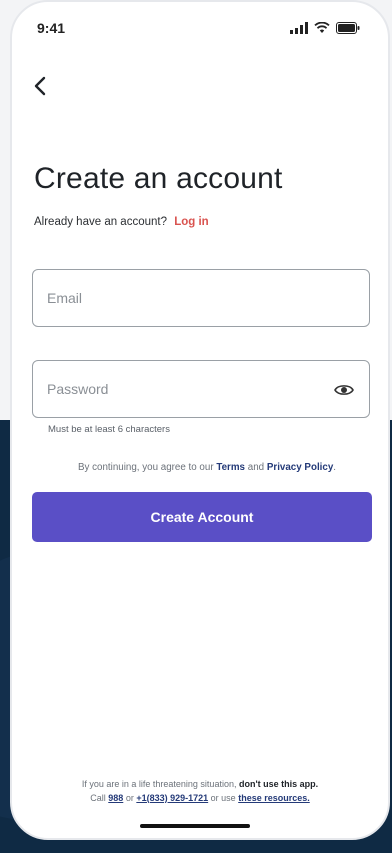 The width and height of the screenshot is (392, 853). Describe the element at coordinates (129, 797) in the screenshot. I see `footer-or-text: or` at that location.